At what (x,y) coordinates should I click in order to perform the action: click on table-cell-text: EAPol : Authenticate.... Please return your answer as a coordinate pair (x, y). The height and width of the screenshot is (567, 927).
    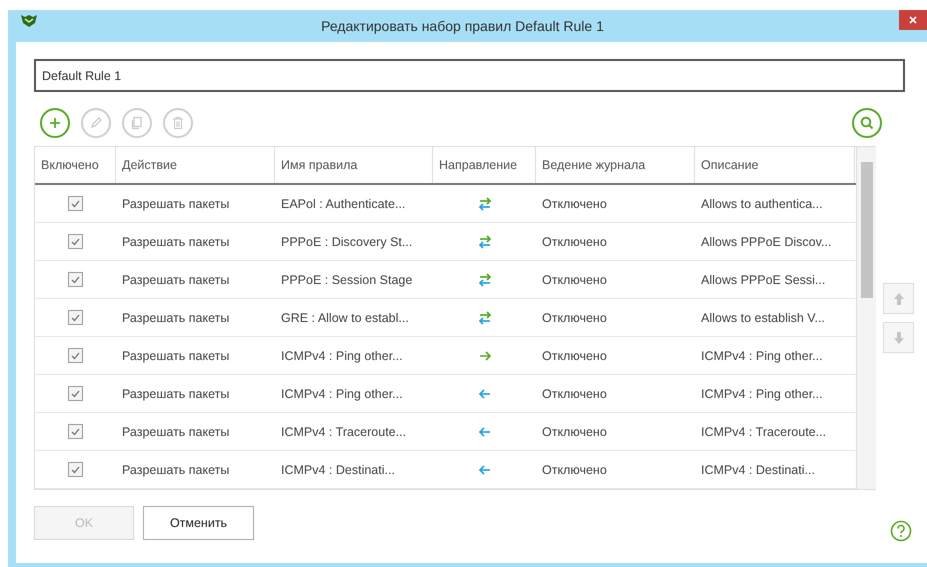
    Looking at the image, I should click on (343, 204).